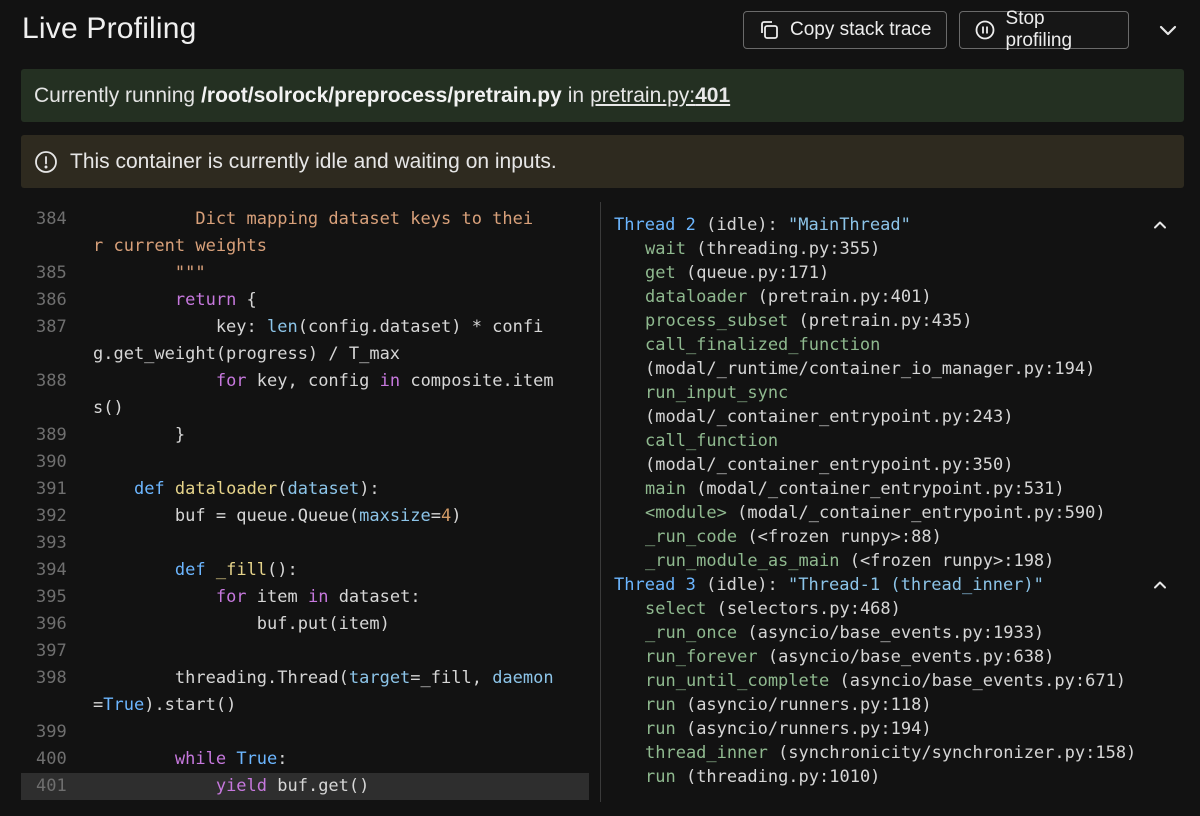 The width and height of the screenshot is (1200, 816). Describe the element at coordinates (51, 678) in the screenshot. I see `line-number: 398` at that location.